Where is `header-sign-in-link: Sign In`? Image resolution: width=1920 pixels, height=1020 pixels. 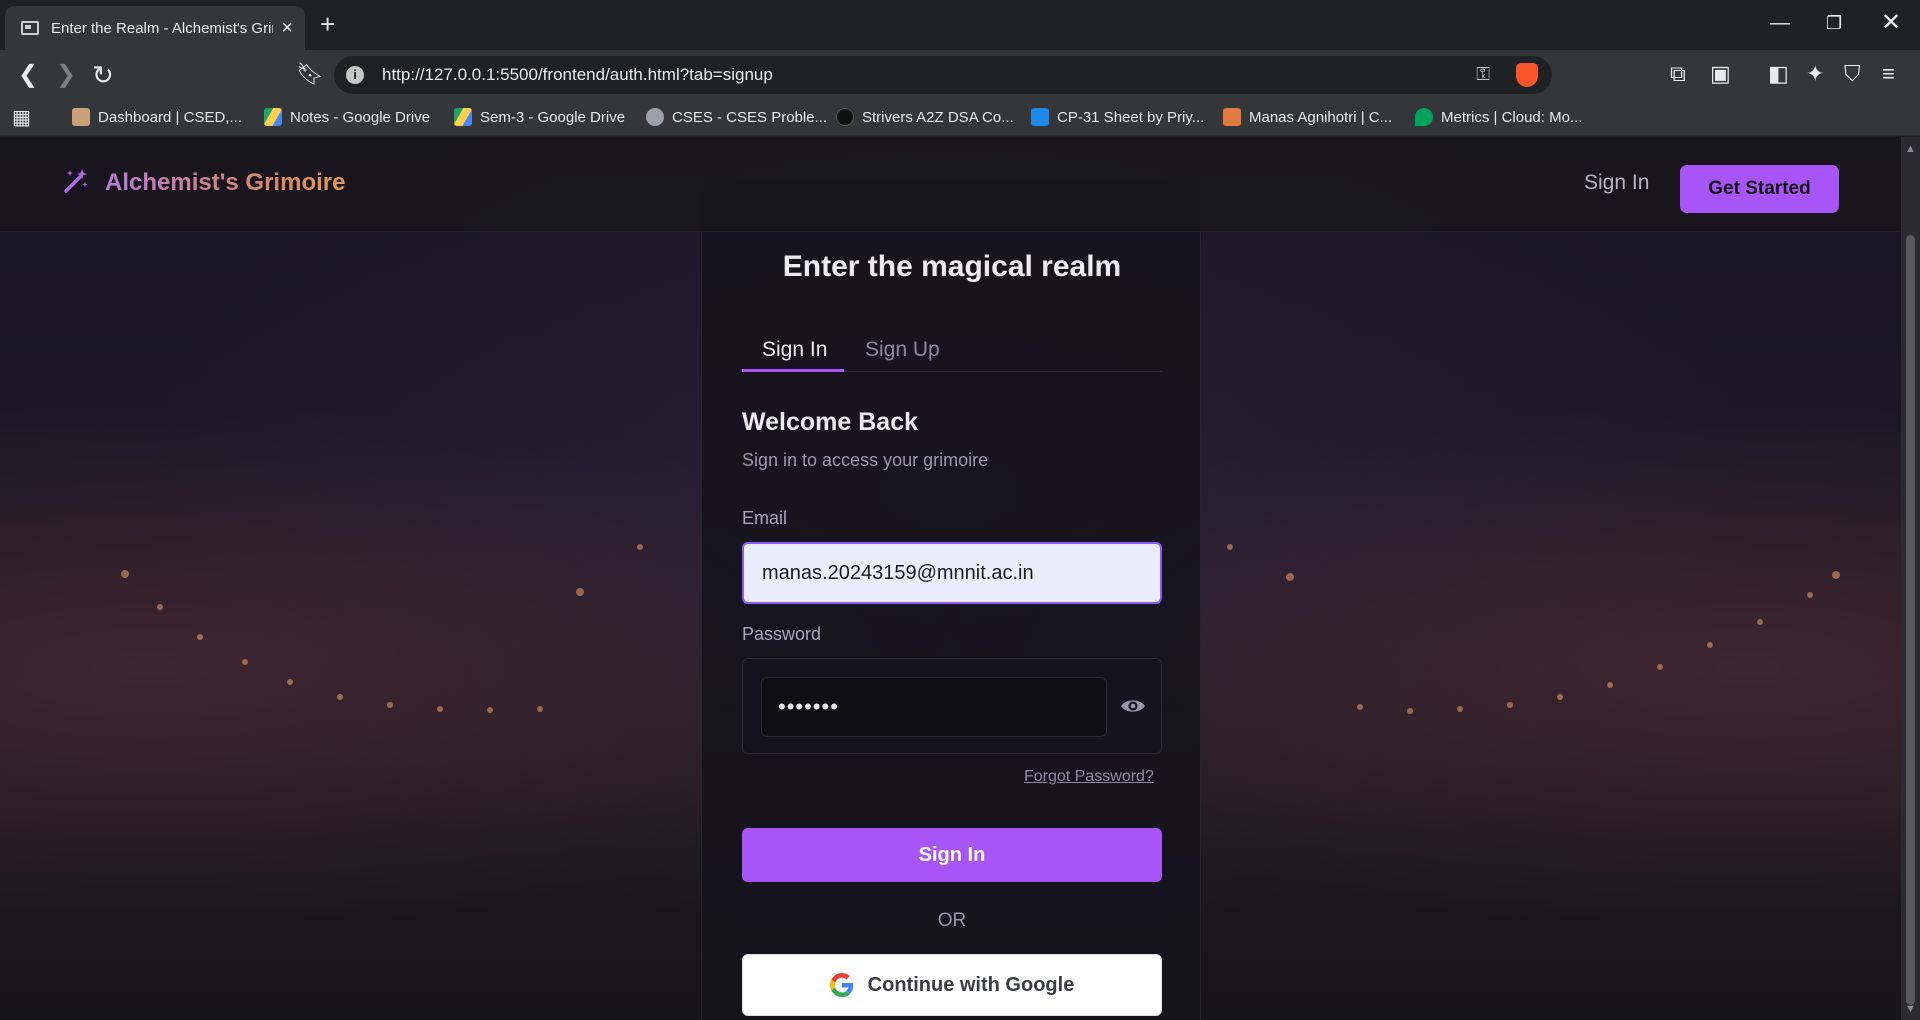 header-sign-in-link: Sign In is located at coordinates (1616, 183).